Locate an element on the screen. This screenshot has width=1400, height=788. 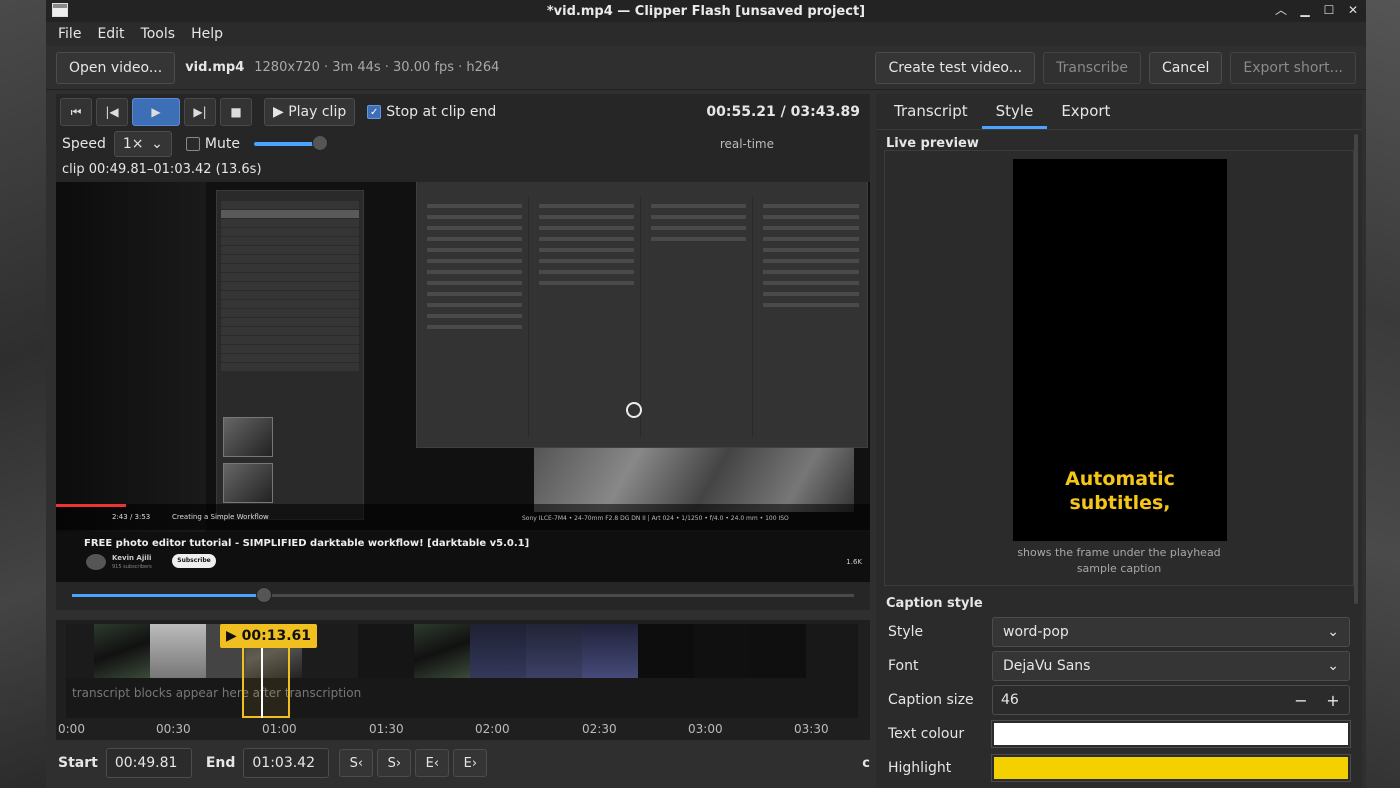
font-row: Font DejaVu Sans ⌄ is located at coordinates (1119, 666).